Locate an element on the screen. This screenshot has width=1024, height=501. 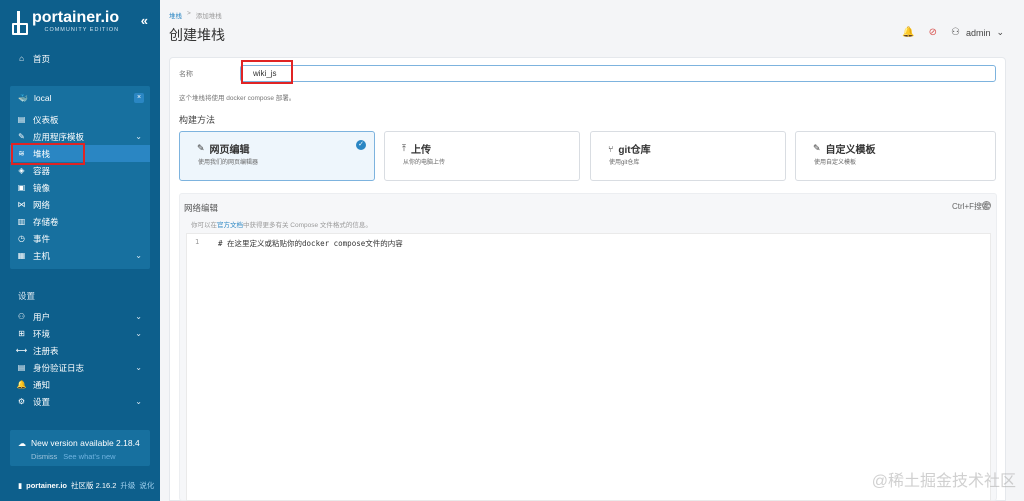
sidebar-item-containers: ◈ 容器 is located at coordinates (80, 170).